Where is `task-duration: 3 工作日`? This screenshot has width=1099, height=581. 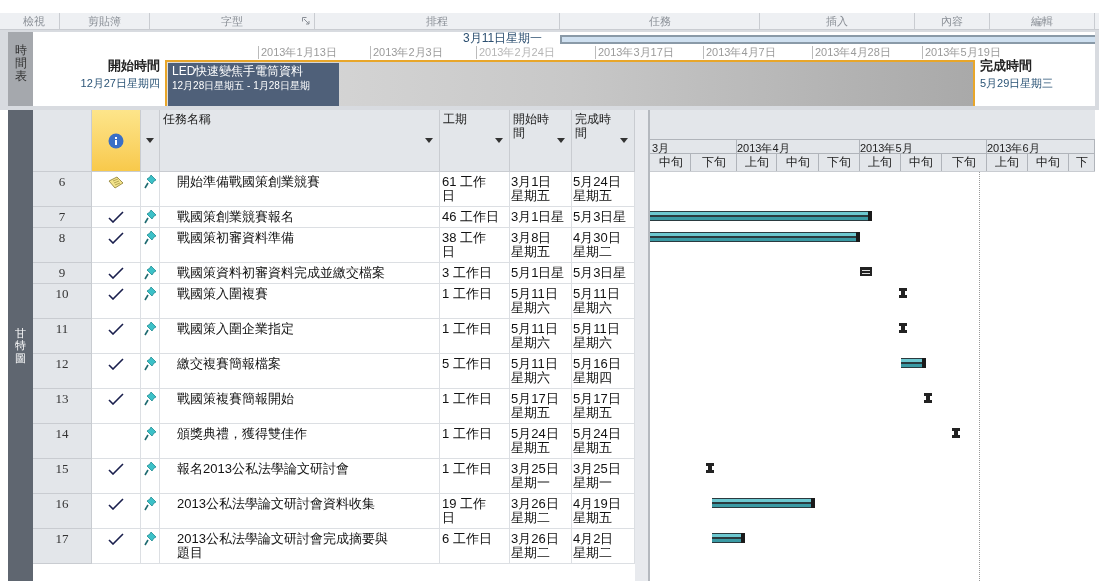
task-duration: 3 工作日 is located at coordinates (467, 273).